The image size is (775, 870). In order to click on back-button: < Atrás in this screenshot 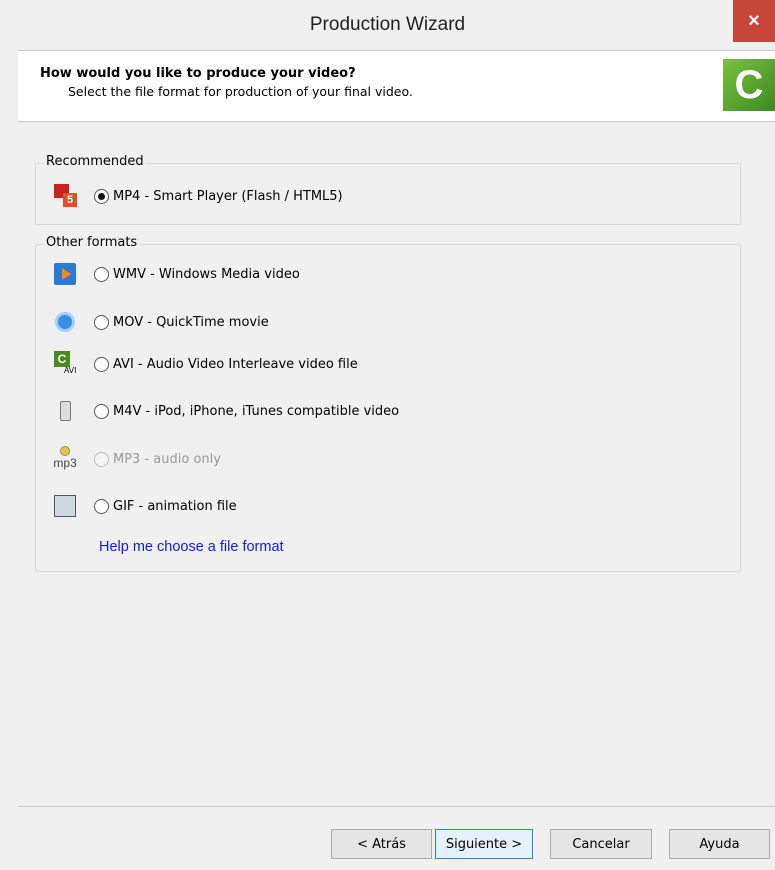, I will do `click(381, 844)`.